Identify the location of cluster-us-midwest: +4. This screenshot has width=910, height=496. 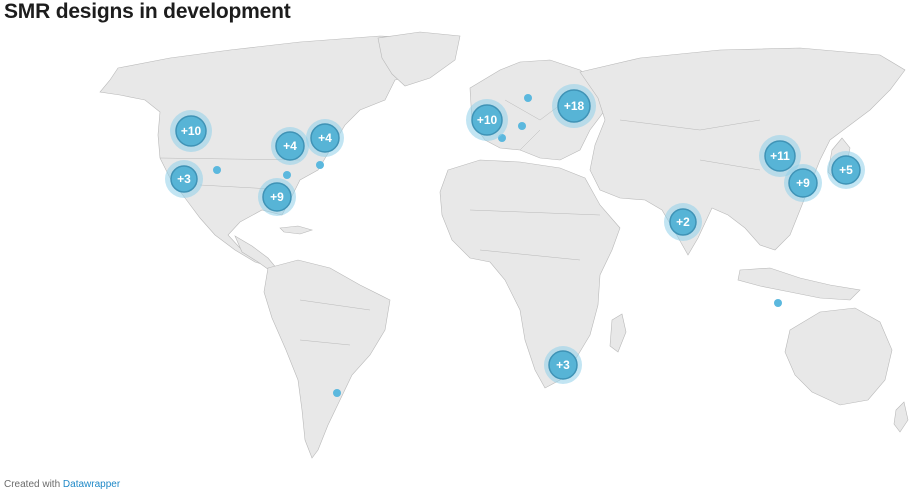
(290, 146).